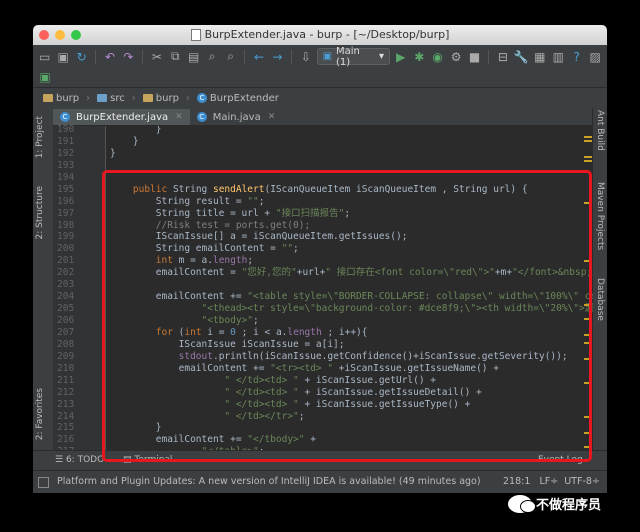  Describe the element at coordinates (211, 57) in the screenshot. I see `find-icon: ⌕` at that location.